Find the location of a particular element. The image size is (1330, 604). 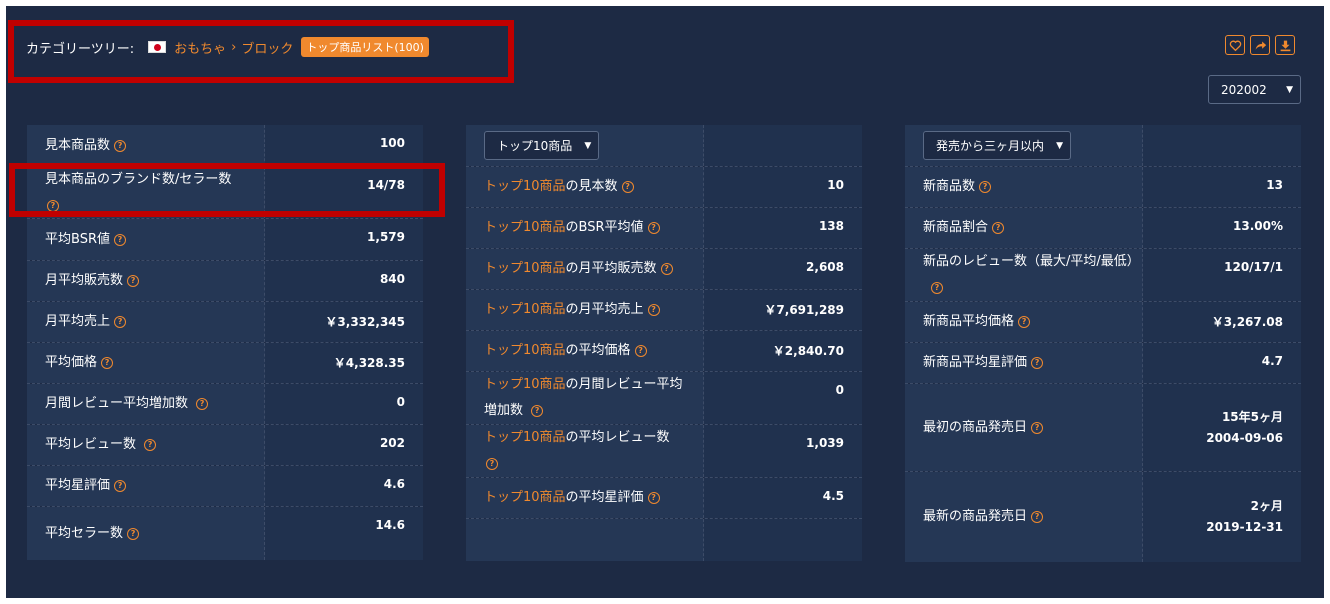

stat-label: 最新の商品発売日 is located at coordinates (975, 516).